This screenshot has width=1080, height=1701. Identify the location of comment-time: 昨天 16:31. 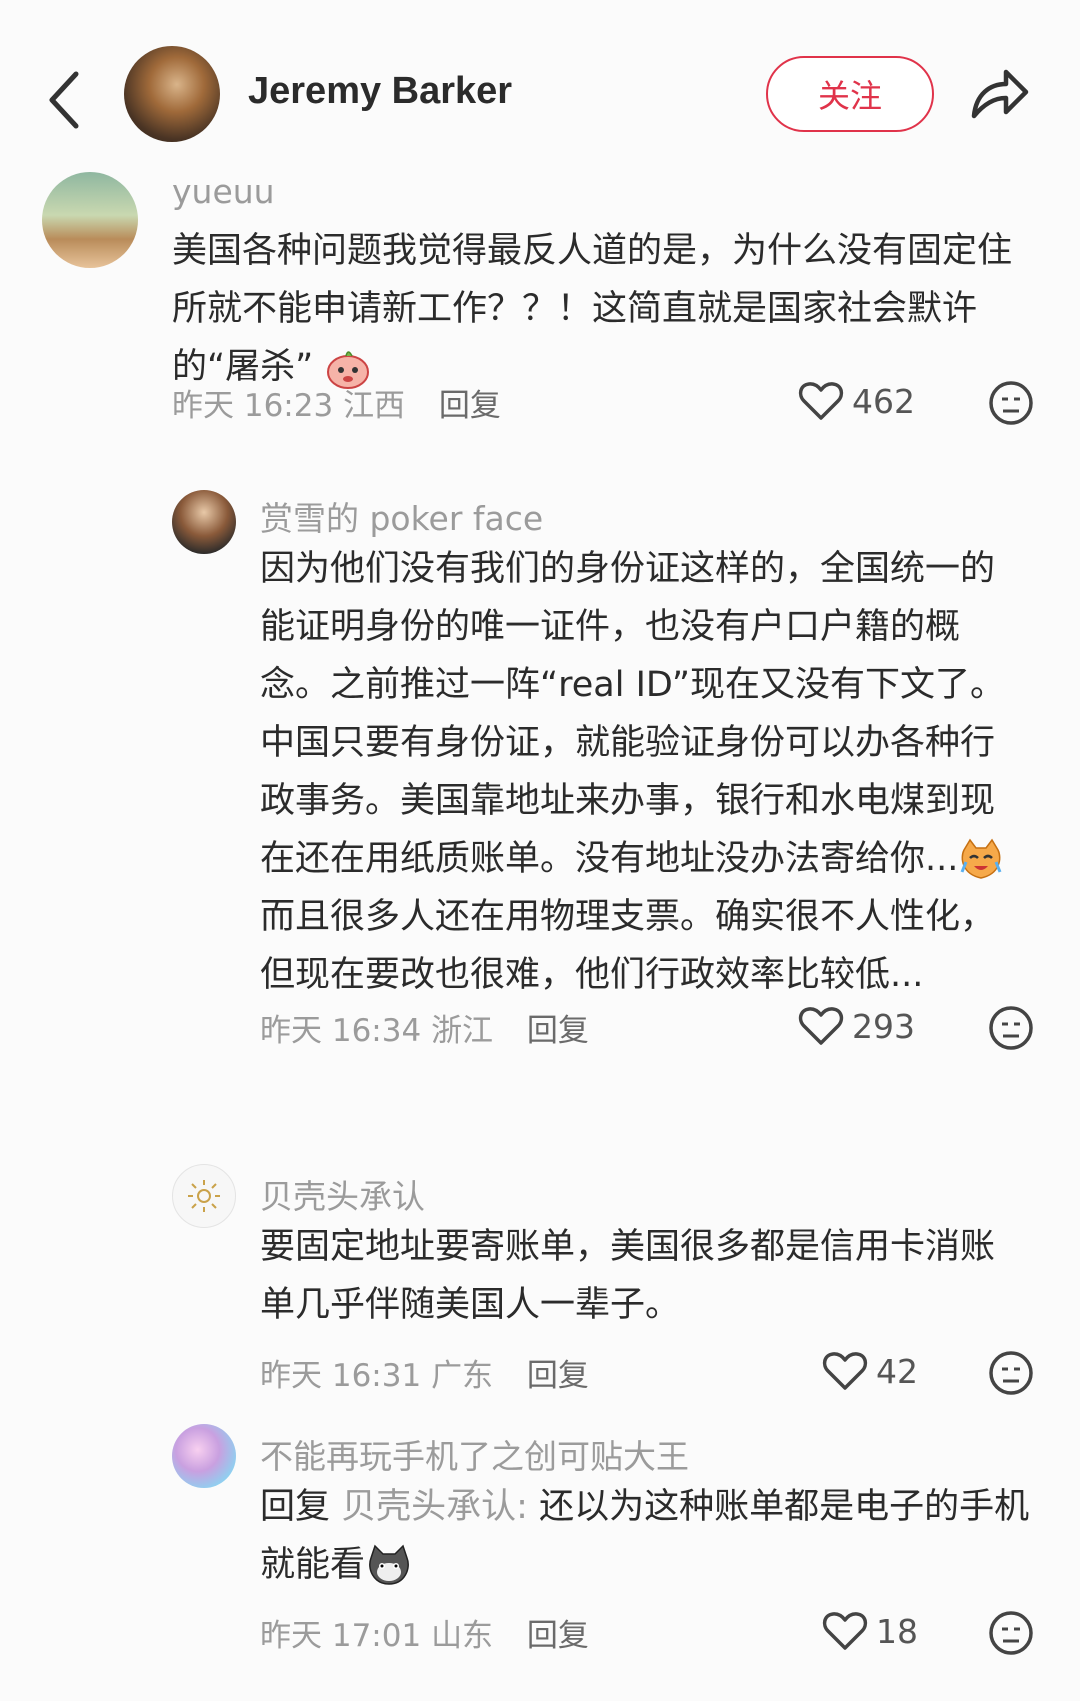
(341, 1376).